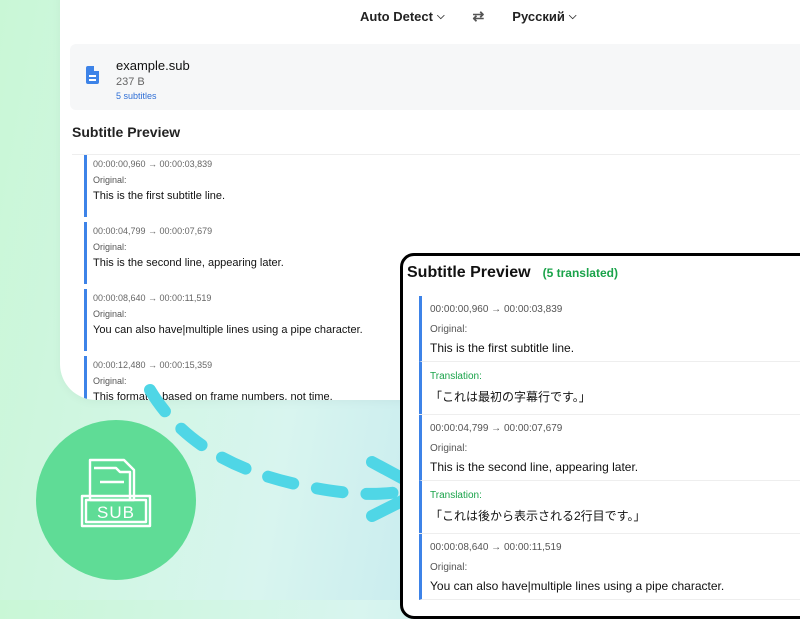  I want to click on translated-item-translation: Translation: 「これは後から表示される2行目です。」, so click(609, 507).